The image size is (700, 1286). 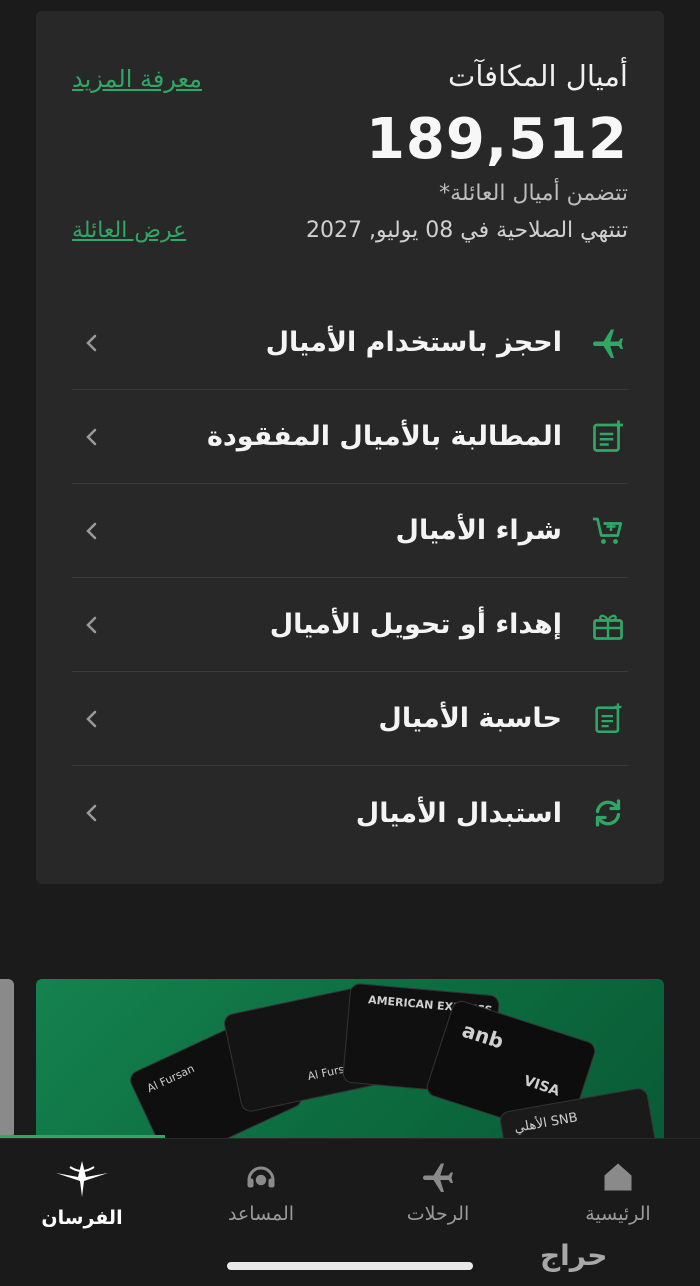 I want to click on cart-add-icon, so click(x=608, y=531).